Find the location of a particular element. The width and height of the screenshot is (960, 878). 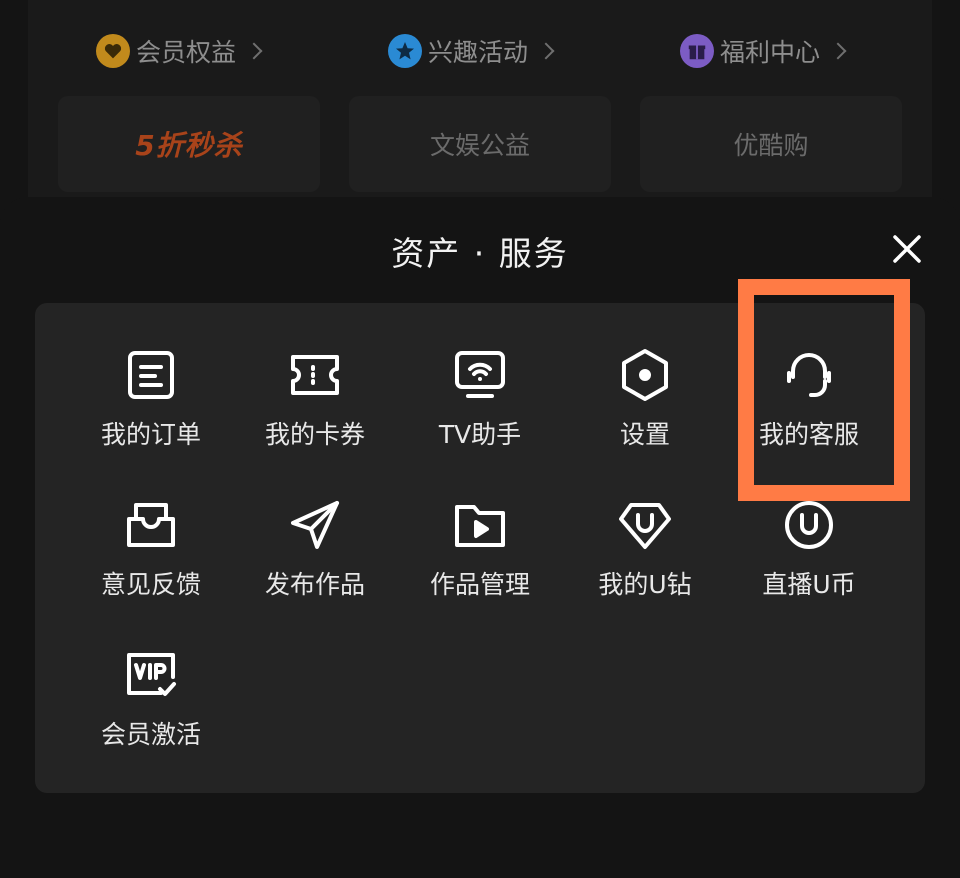

close-button is located at coordinates (907, 249).